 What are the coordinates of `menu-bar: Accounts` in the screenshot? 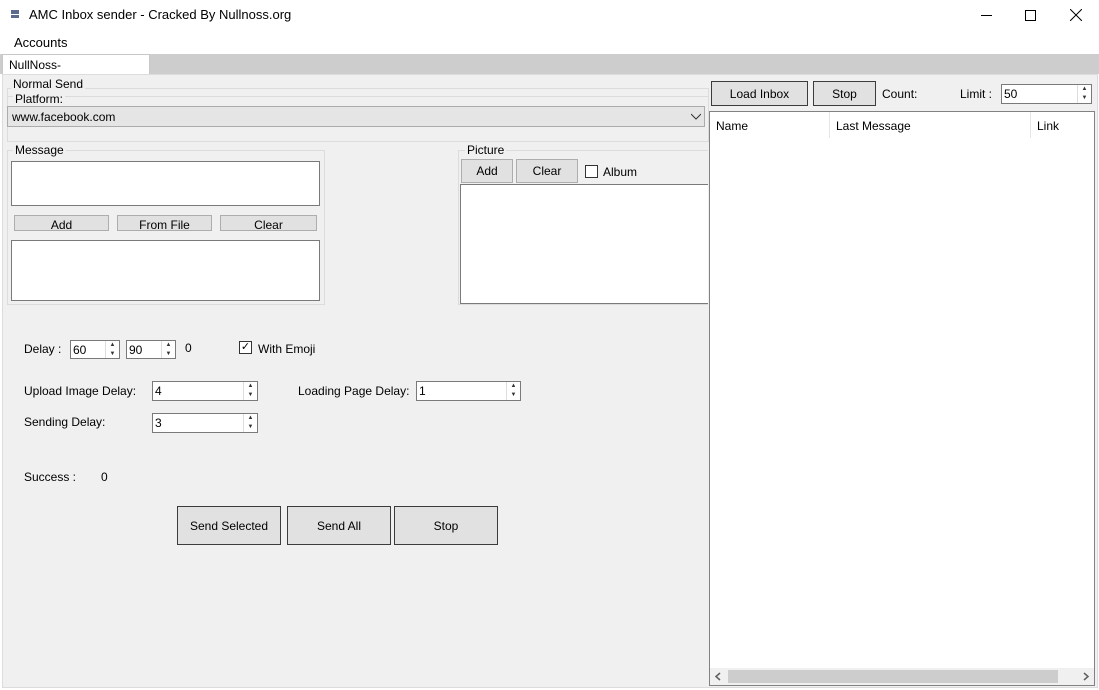 It's located at (549, 42).